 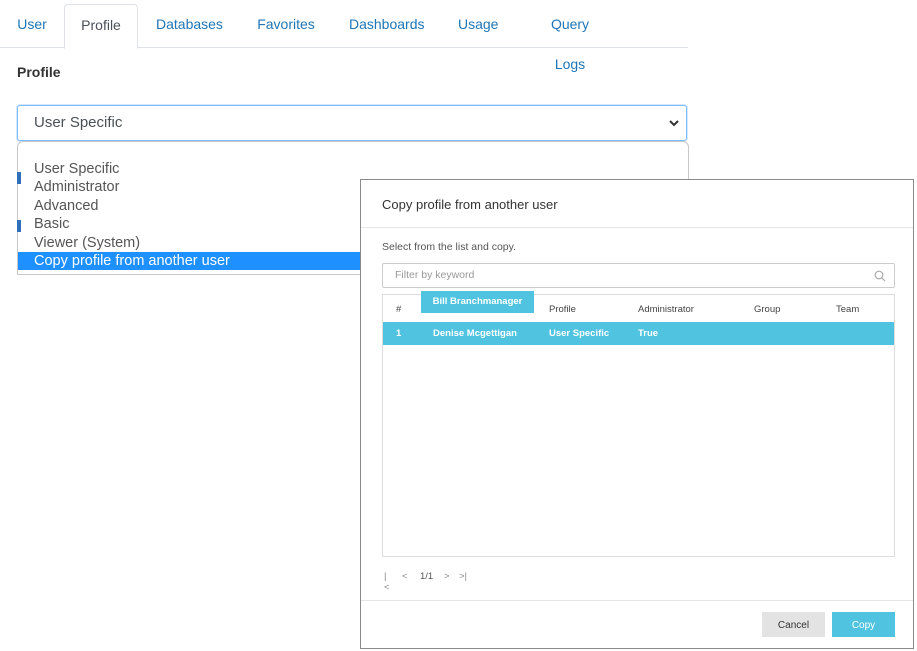 I want to click on cell-number: 1, so click(x=399, y=333).